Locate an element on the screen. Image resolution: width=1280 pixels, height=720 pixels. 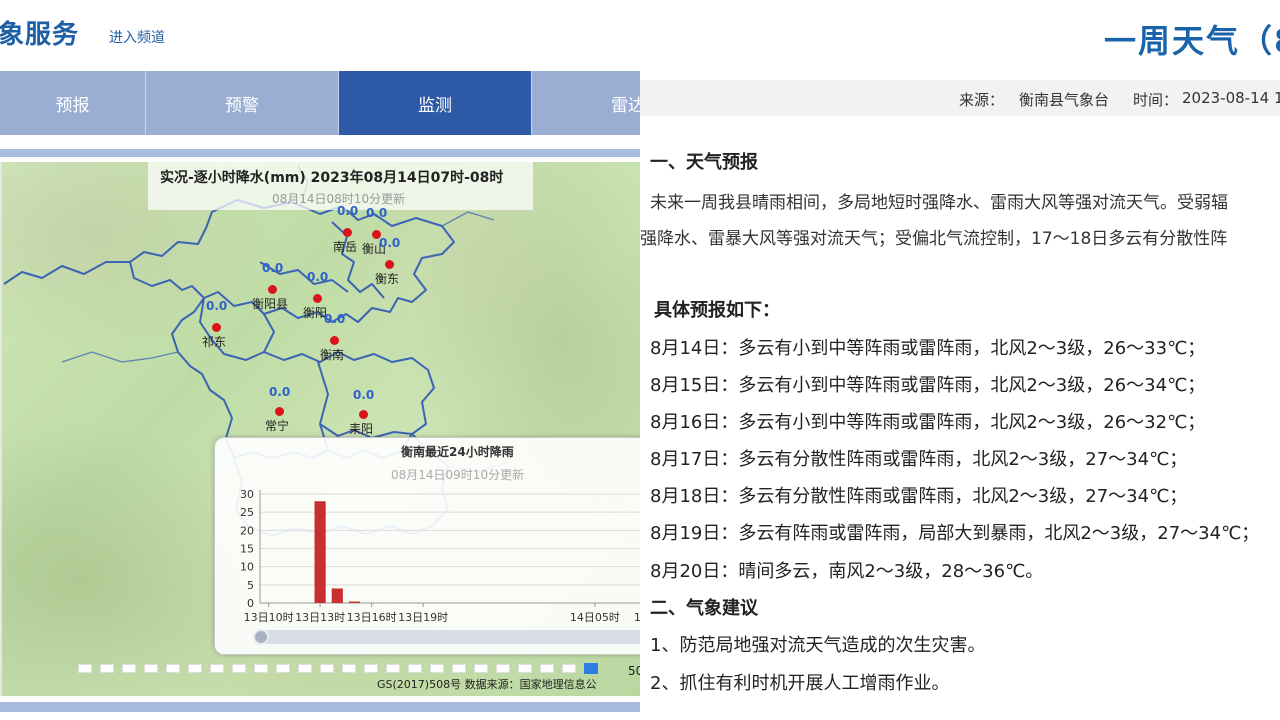
station-name: 衡南 is located at coordinates (332, 355).